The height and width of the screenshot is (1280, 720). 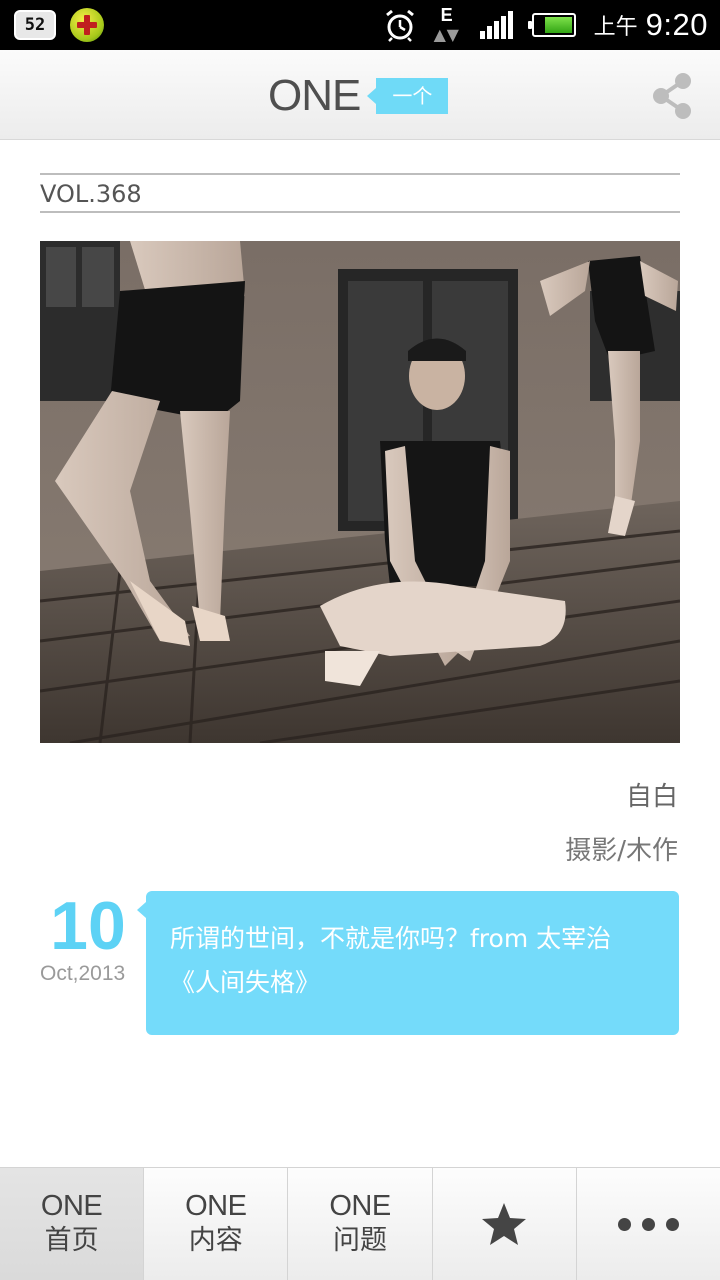 I want to click on share-button, so click(x=672, y=96).